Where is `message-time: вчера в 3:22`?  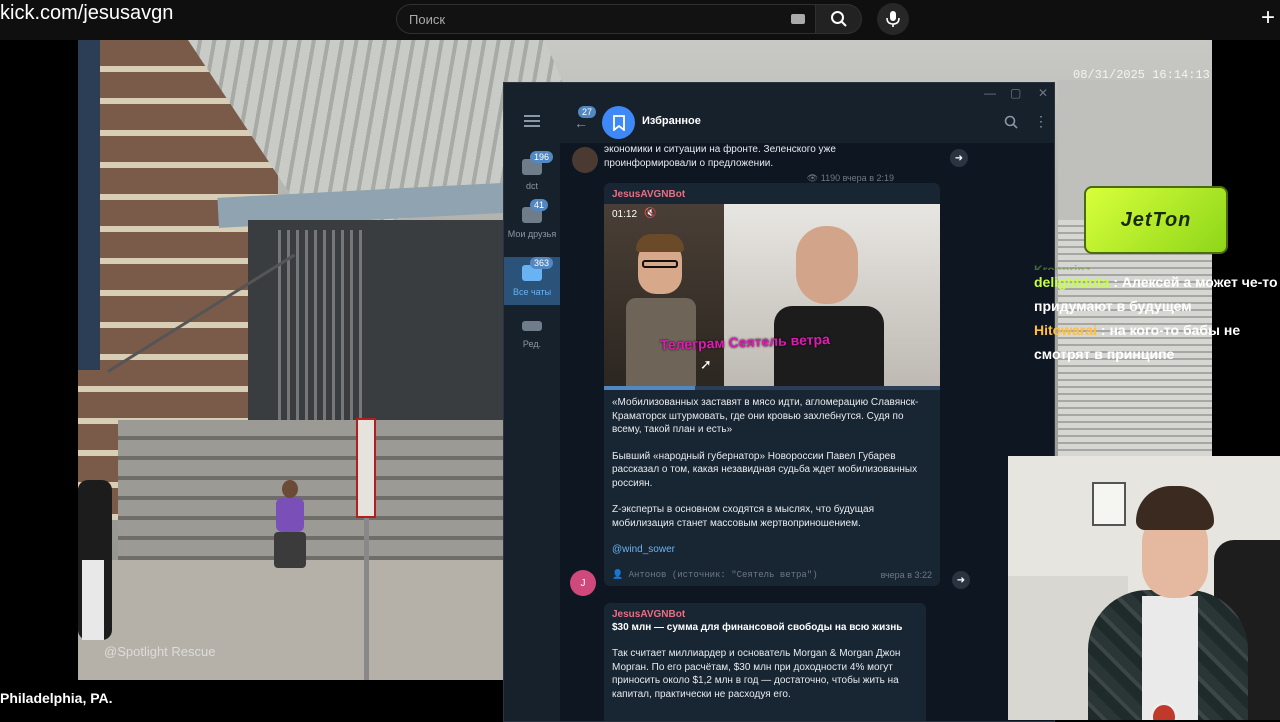 message-time: вчера в 3:22 is located at coordinates (906, 574).